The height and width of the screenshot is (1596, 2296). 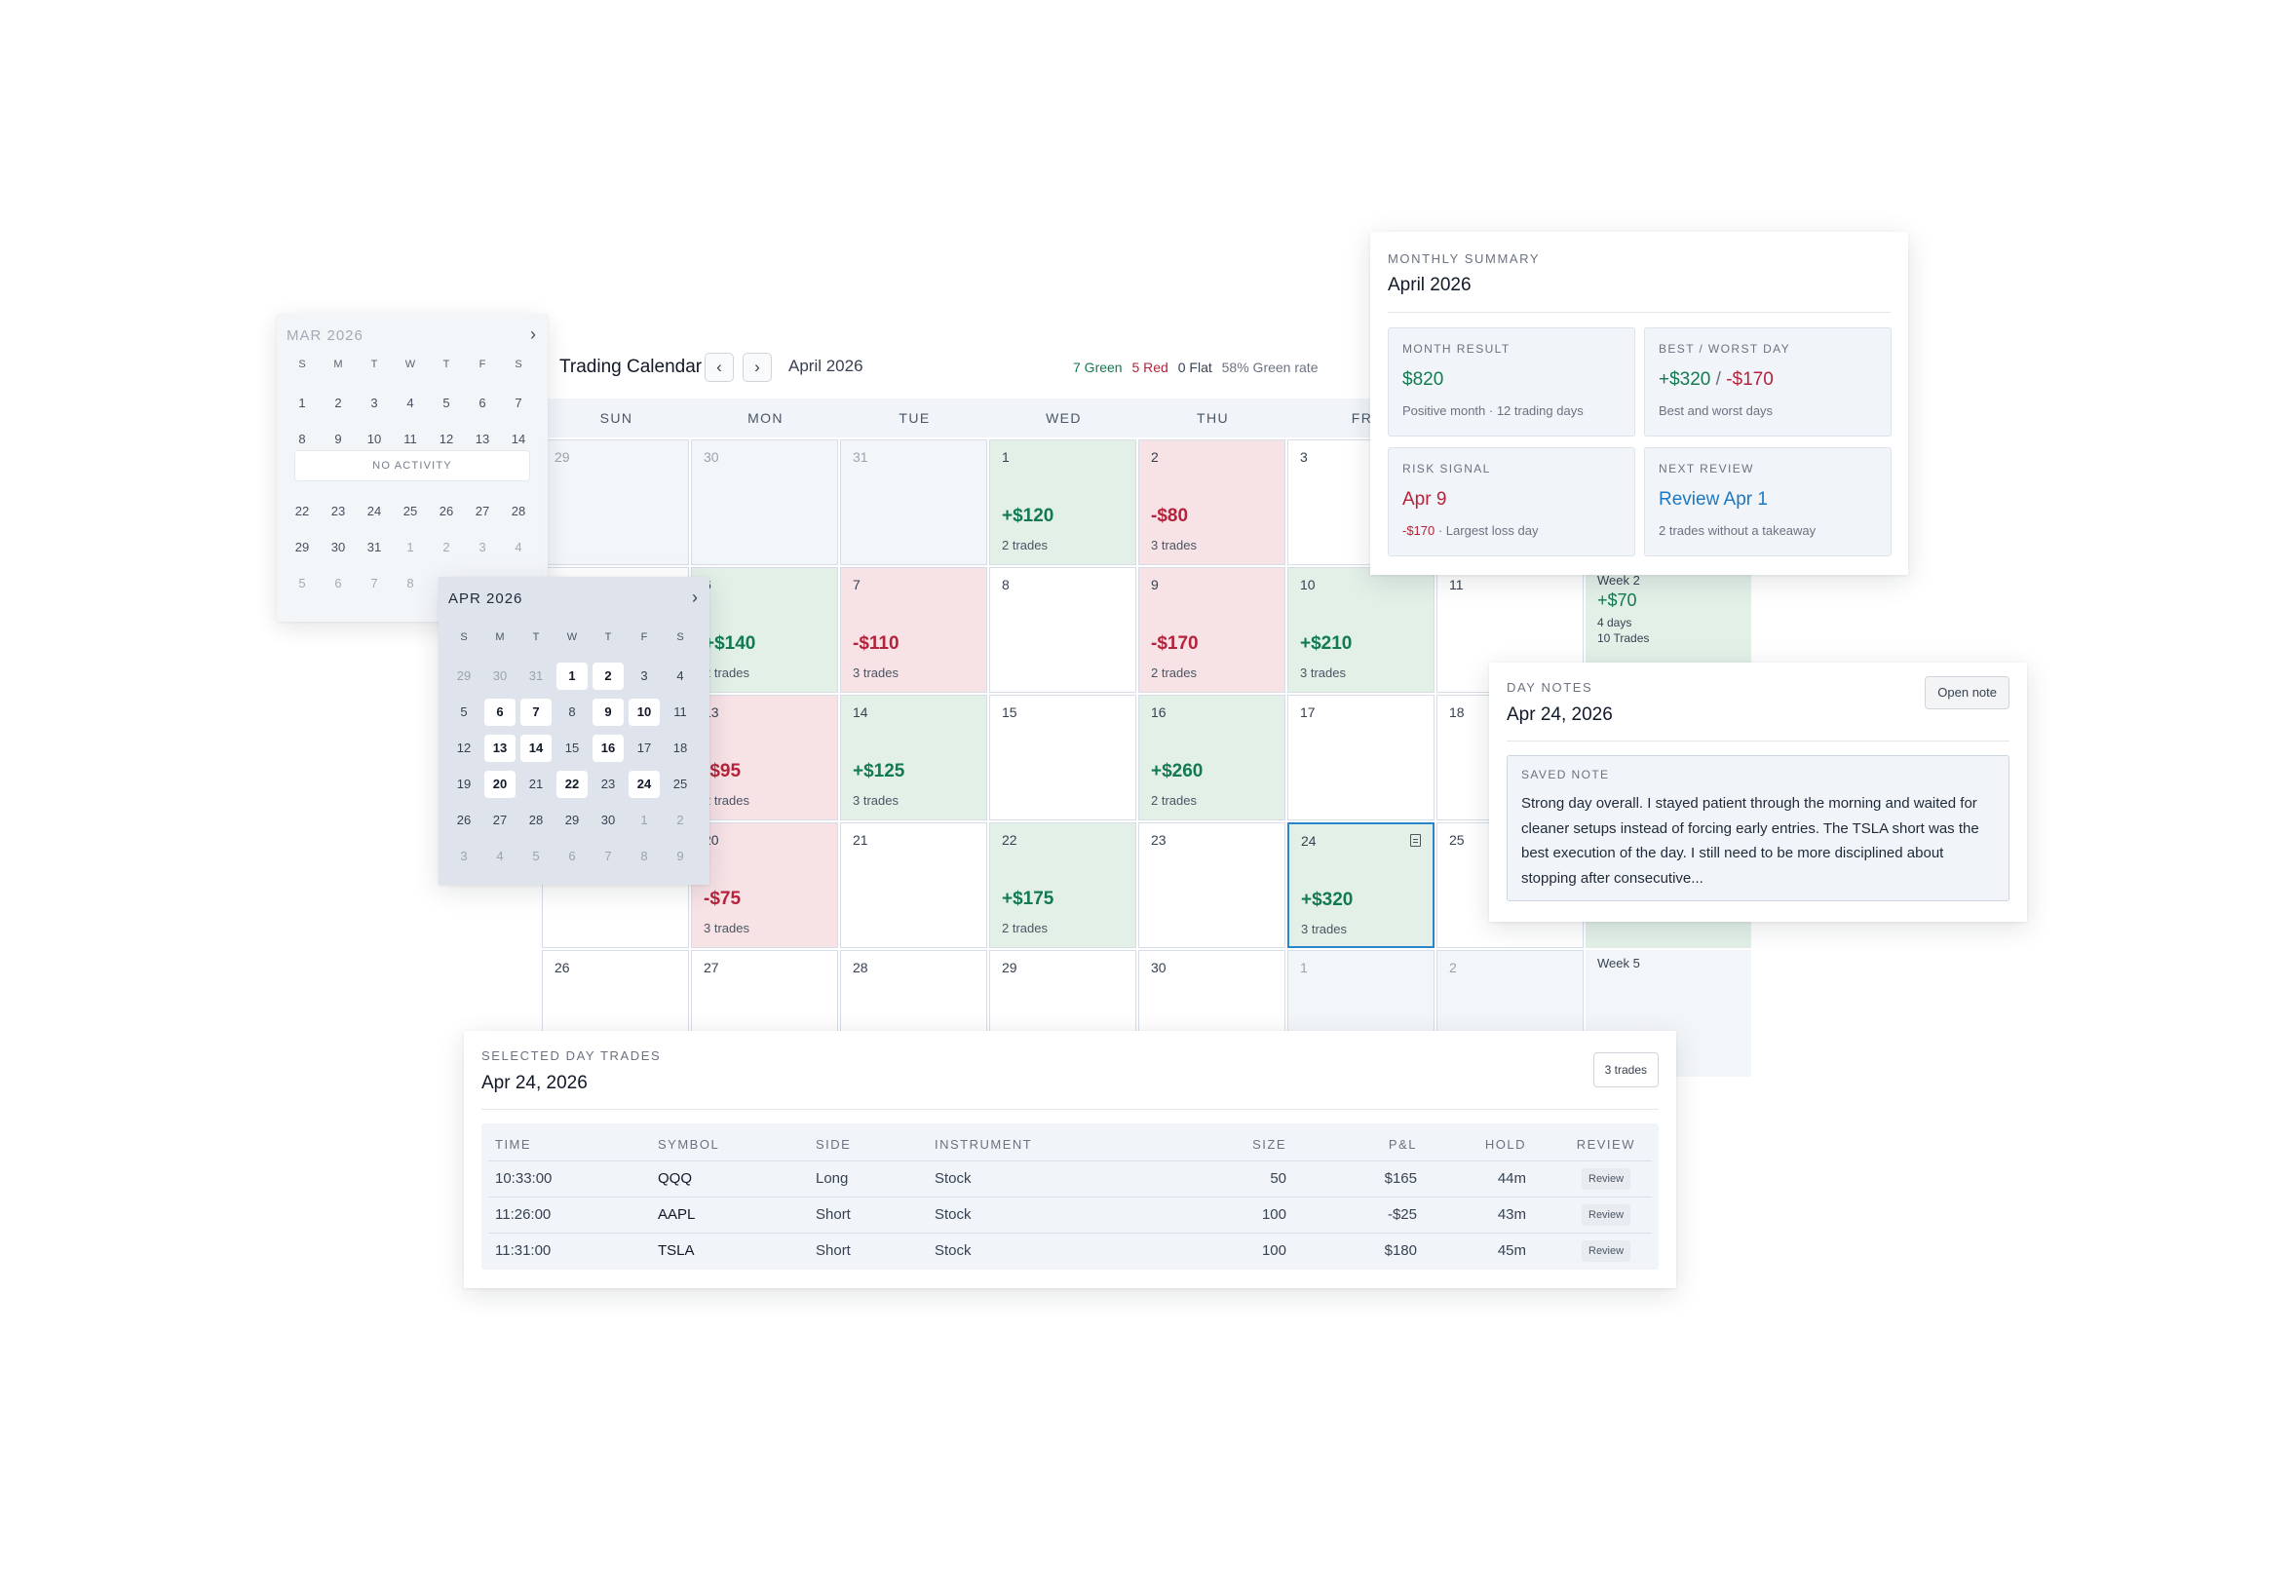 What do you see at coordinates (1062, 630) in the screenshot?
I see `calendar-day-cell: 8` at bounding box center [1062, 630].